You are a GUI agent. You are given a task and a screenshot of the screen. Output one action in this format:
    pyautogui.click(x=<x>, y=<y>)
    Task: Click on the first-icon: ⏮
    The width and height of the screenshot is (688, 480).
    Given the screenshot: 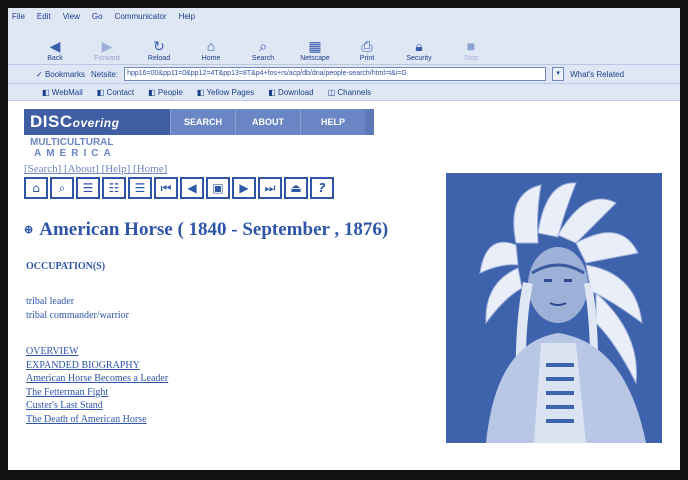 What is the action you would take?
    pyautogui.click(x=166, y=187)
    